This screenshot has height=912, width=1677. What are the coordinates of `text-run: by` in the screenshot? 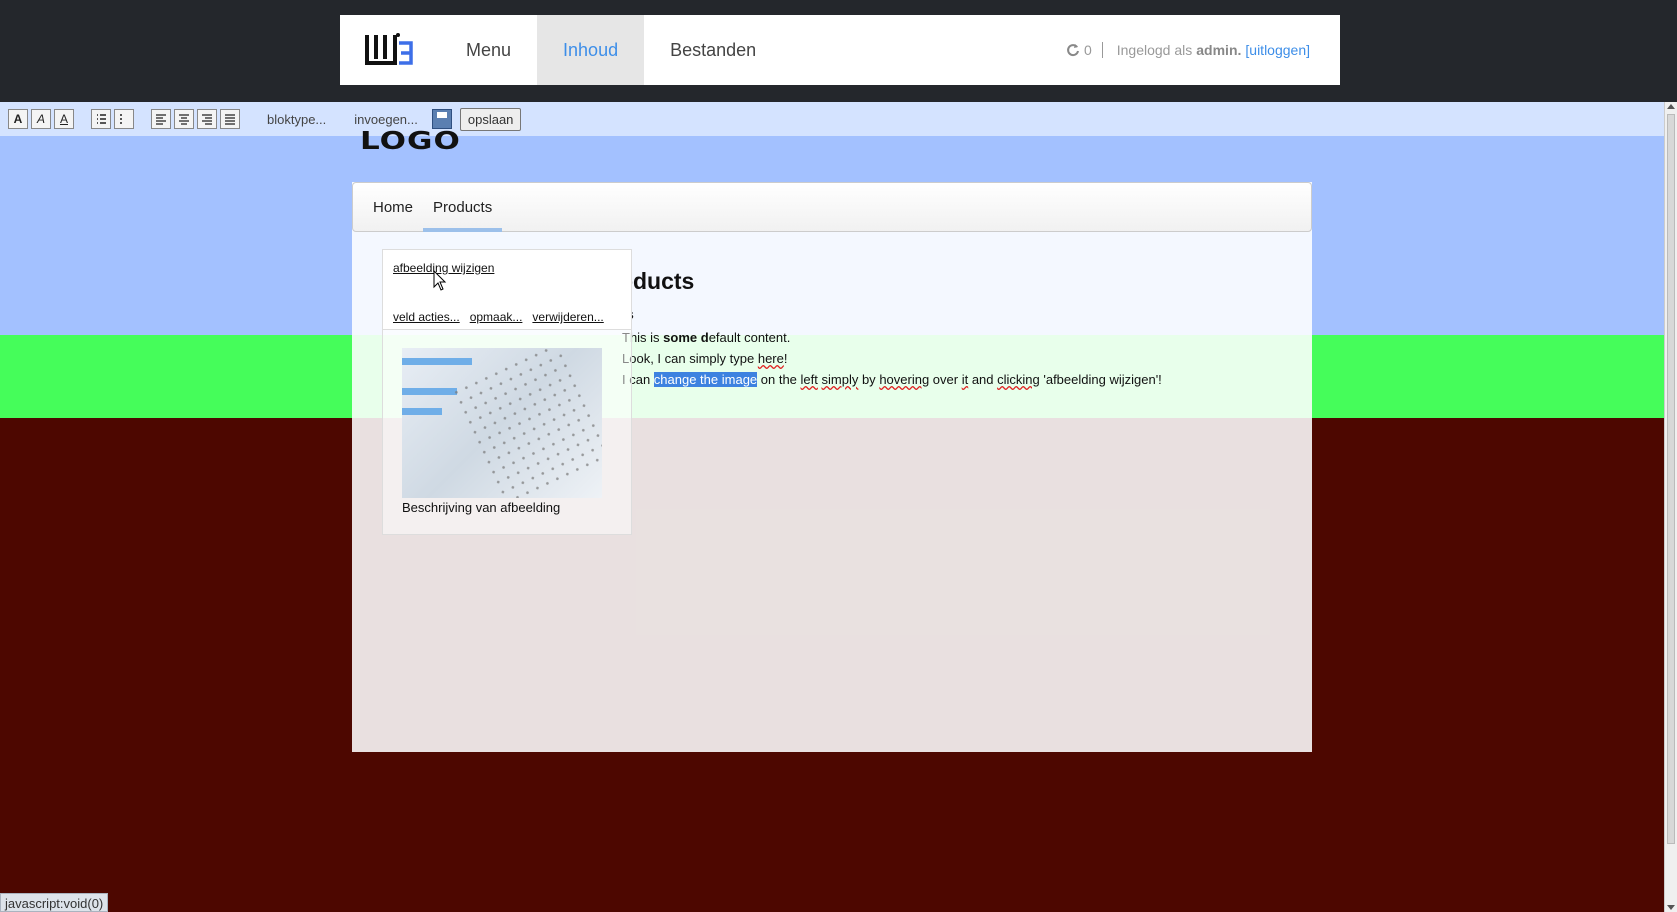 It's located at (869, 379).